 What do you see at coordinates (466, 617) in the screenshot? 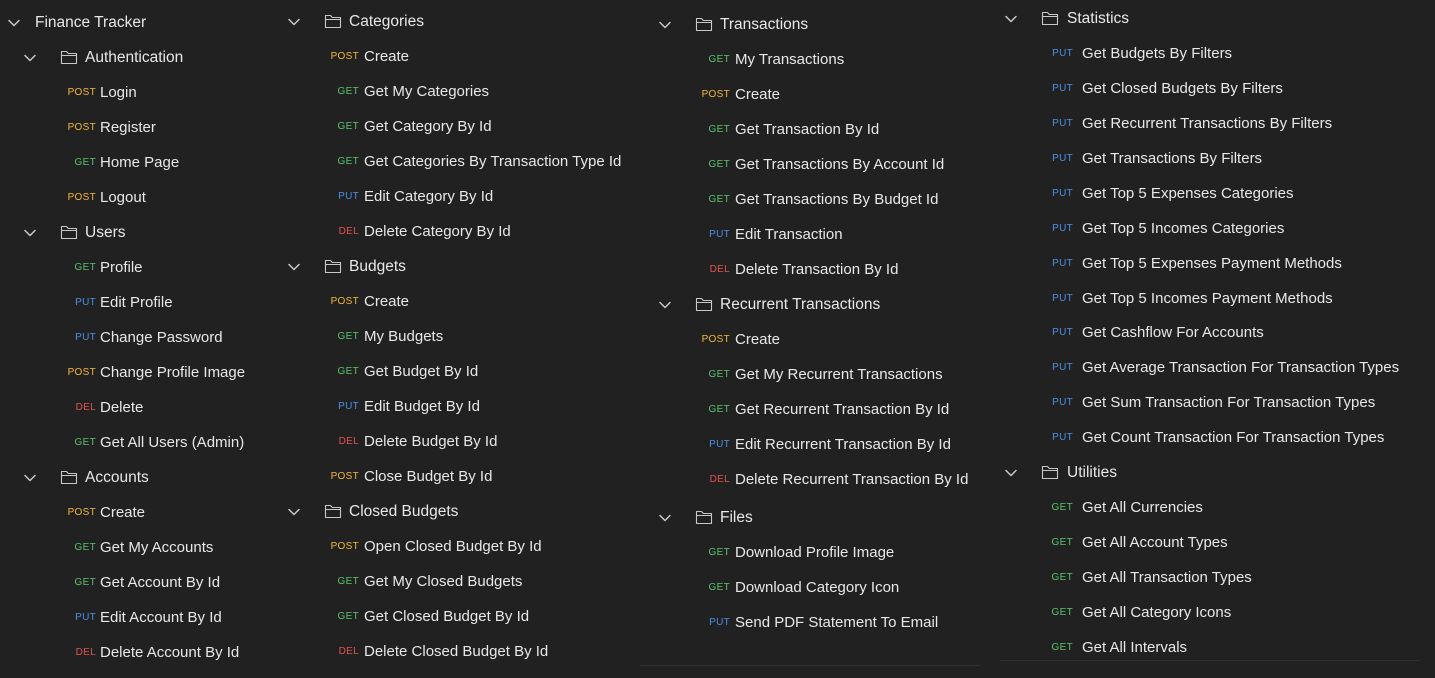
I see `request-get-closed-budget-by-id: GET Get Closed Budget By Id` at bounding box center [466, 617].